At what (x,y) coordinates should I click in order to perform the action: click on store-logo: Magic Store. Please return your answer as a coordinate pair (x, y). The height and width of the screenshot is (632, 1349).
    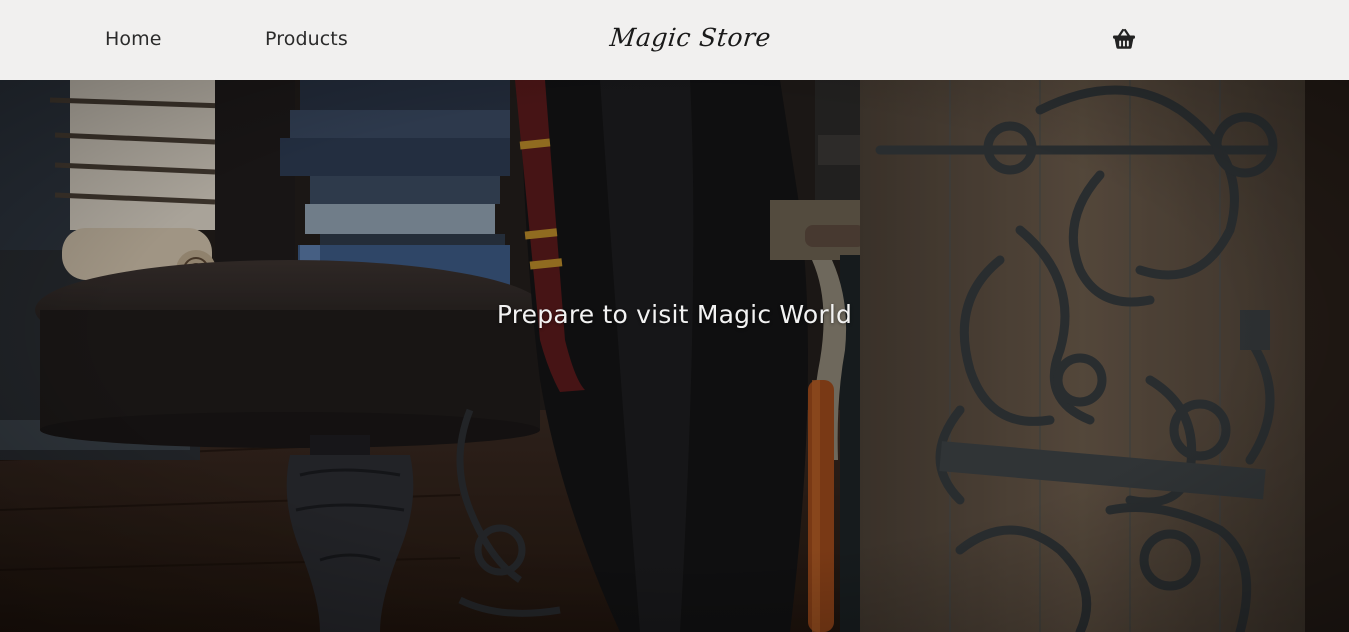
    Looking at the image, I should click on (690, 37).